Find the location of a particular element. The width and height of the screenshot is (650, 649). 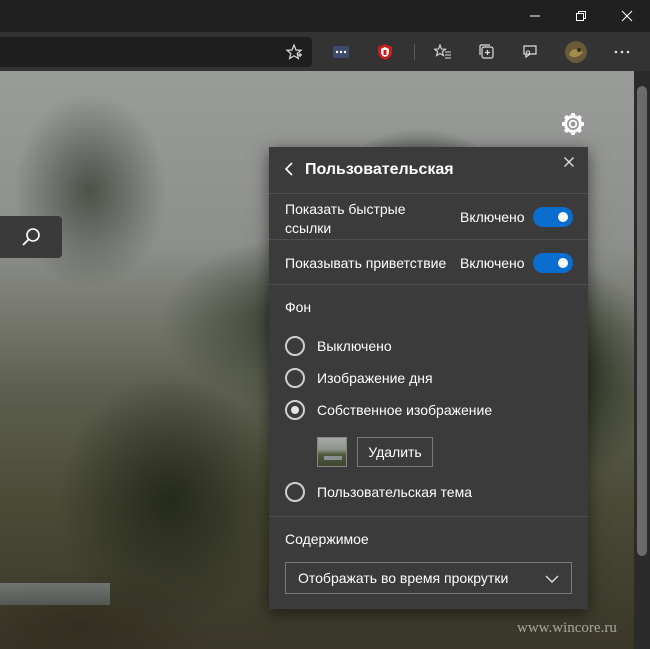

quick-links-row: Показать быстрые ссылки Включено is located at coordinates (428, 216).